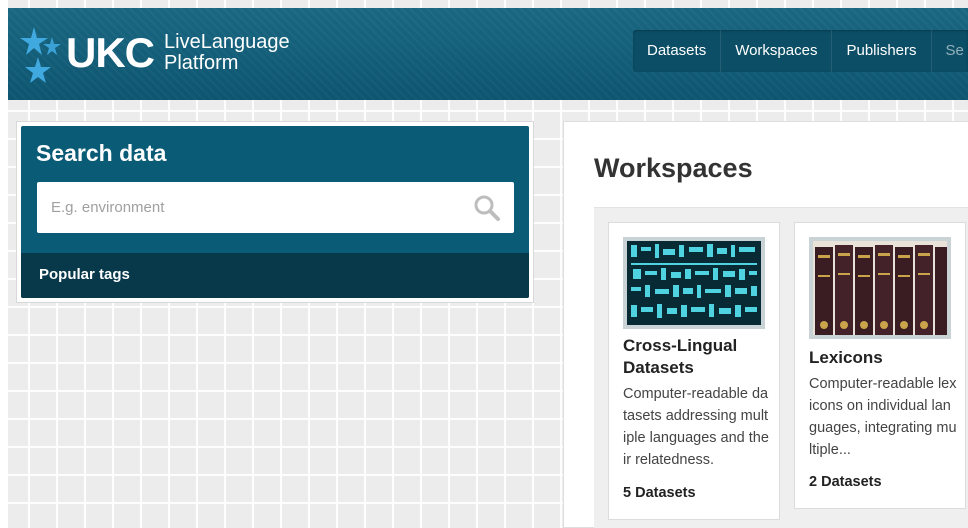 This screenshot has height=528, width=968. What do you see at coordinates (659, 493) in the screenshot?
I see `workspace-card-count: 5 Datasets` at bounding box center [659, 493].